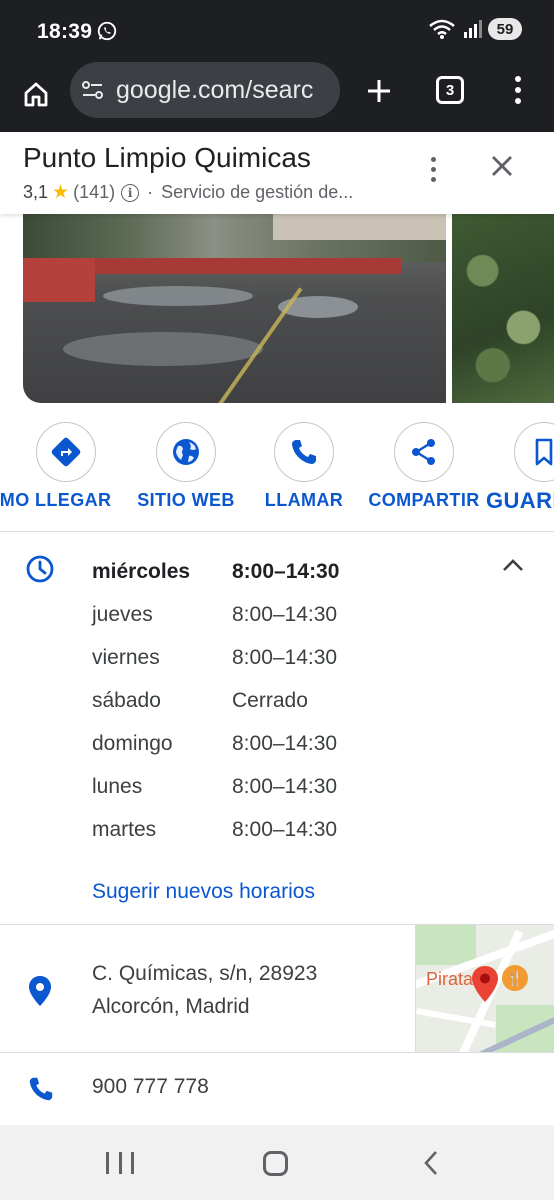 Image resolution: width=554 pixels, height=1200 pixels. What do you see at coordinates (502, 166) in the screenshot?
I see `close-icon` at bounding box center [502, 166].